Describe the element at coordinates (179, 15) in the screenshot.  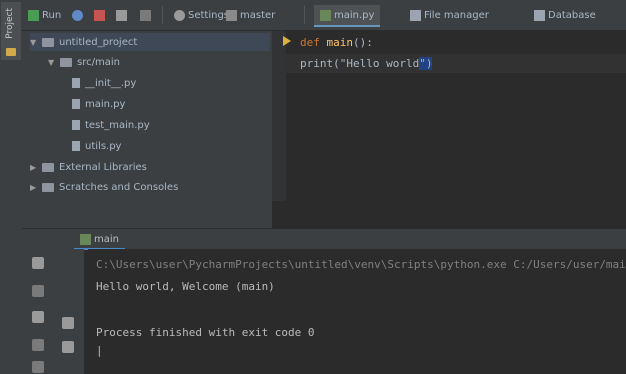
I see `gear-icon` at that location.